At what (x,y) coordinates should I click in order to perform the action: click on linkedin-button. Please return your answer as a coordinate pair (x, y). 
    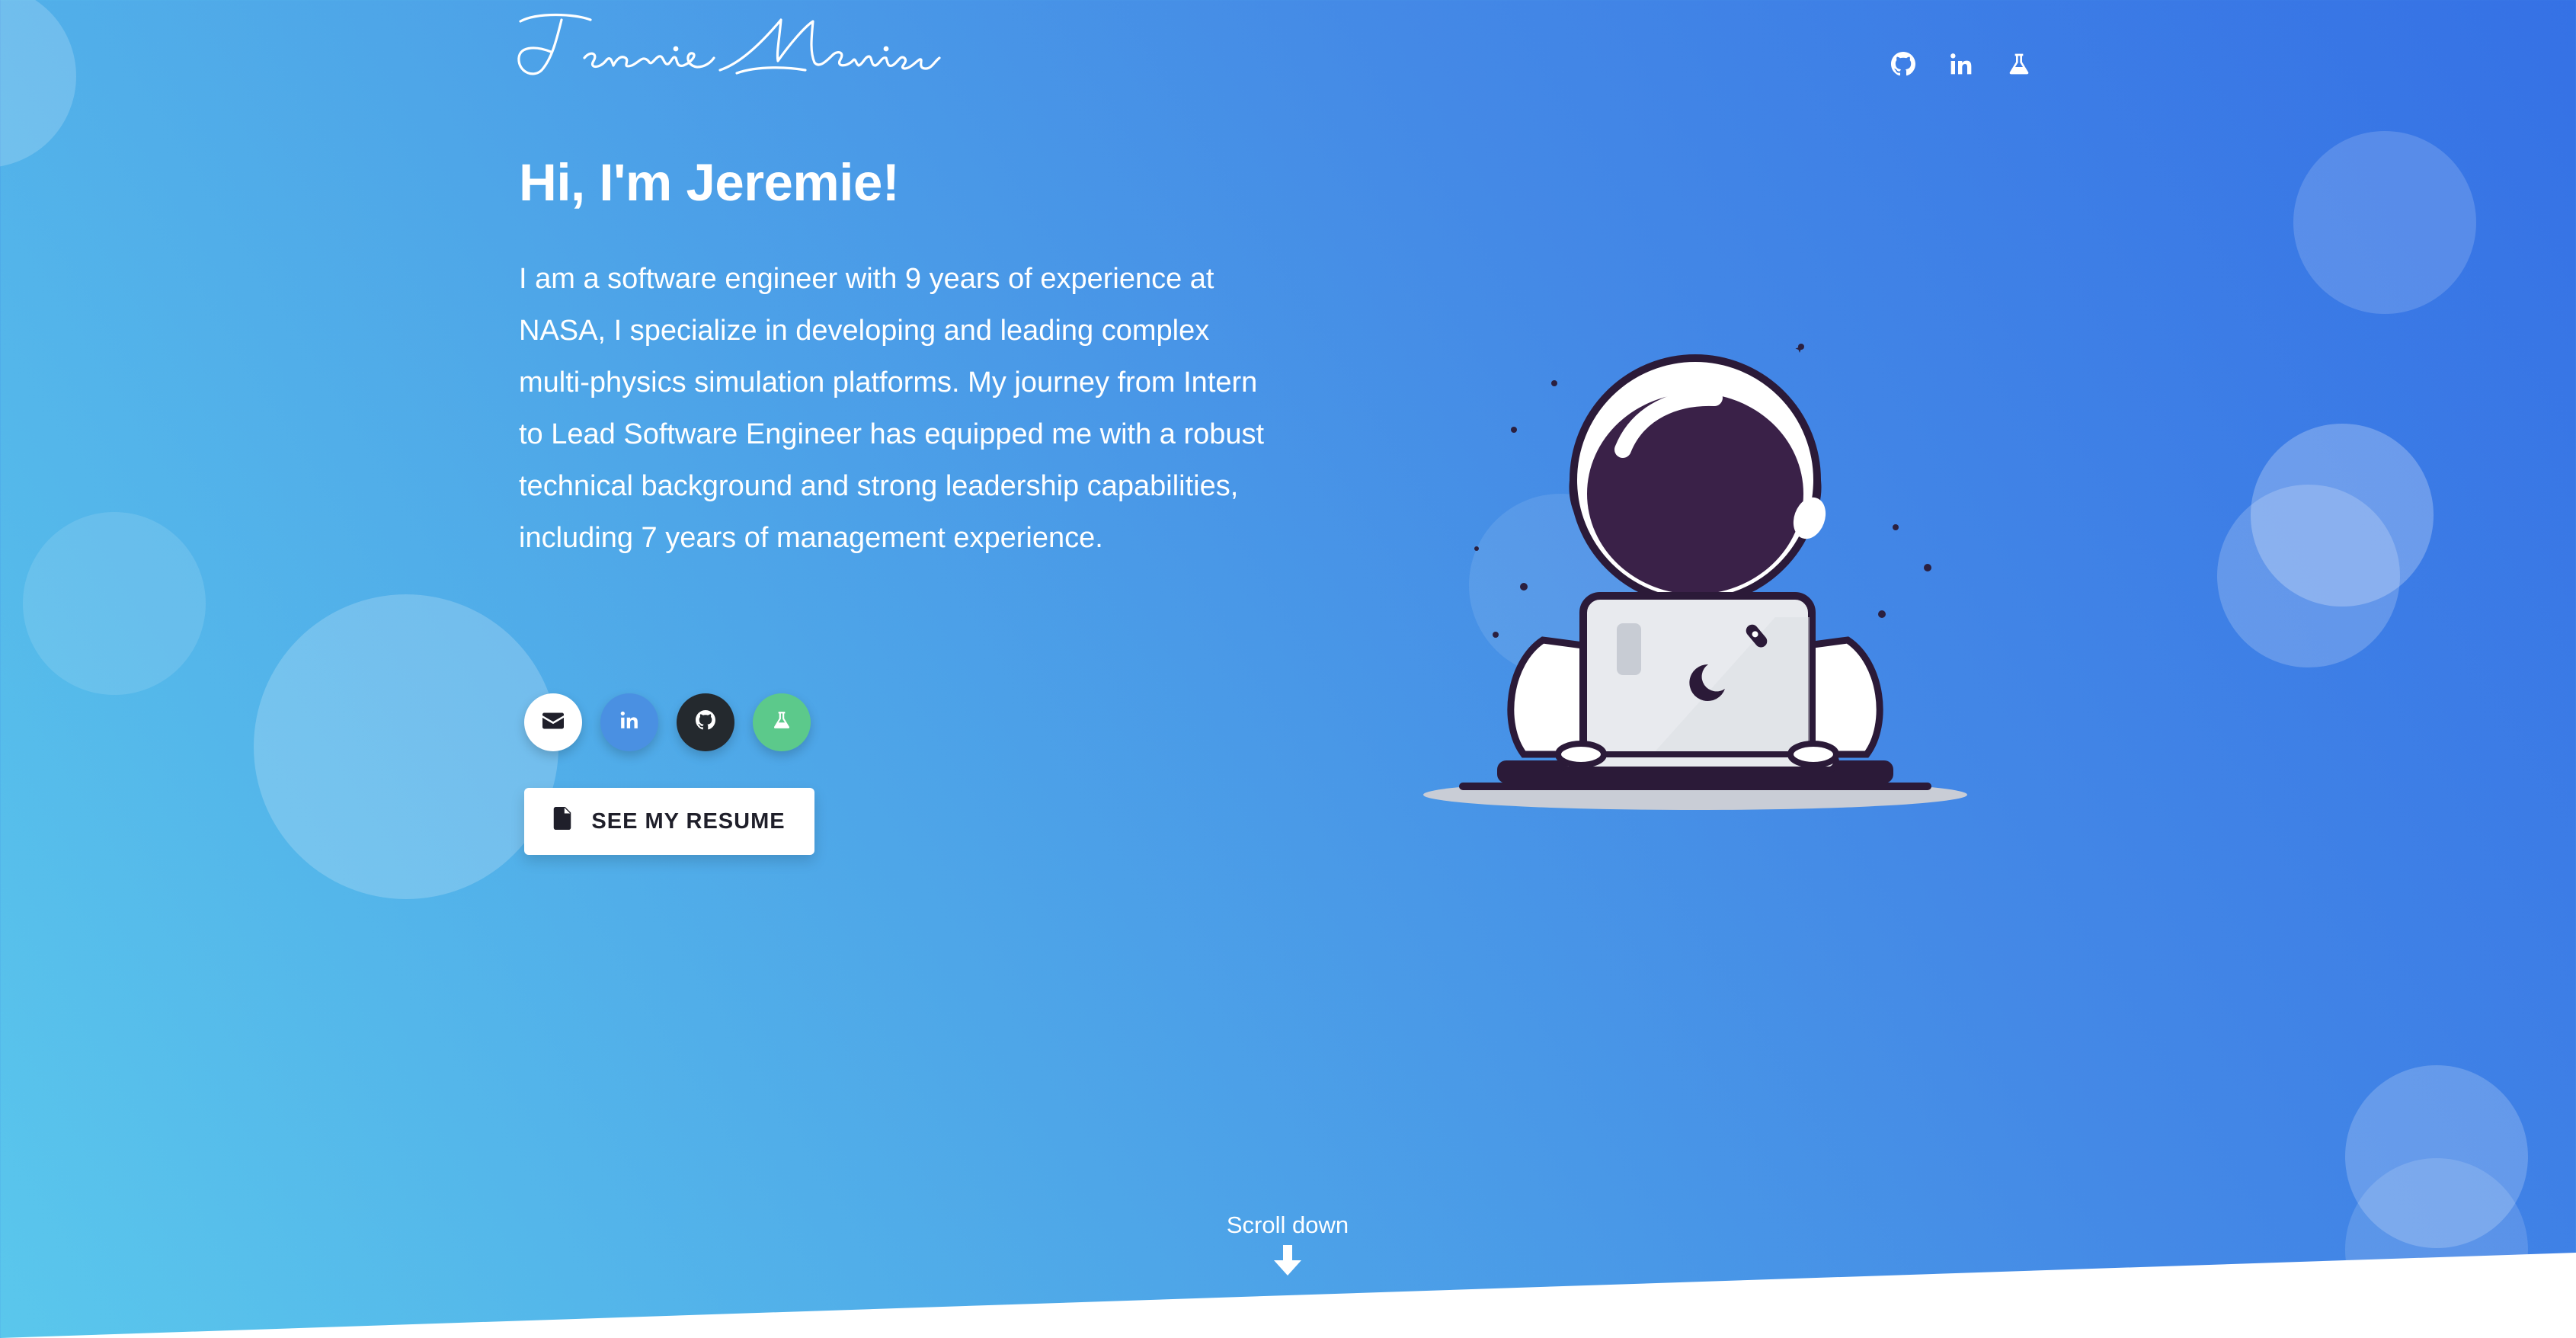
    Looking at the image, I should click on (629, 722).